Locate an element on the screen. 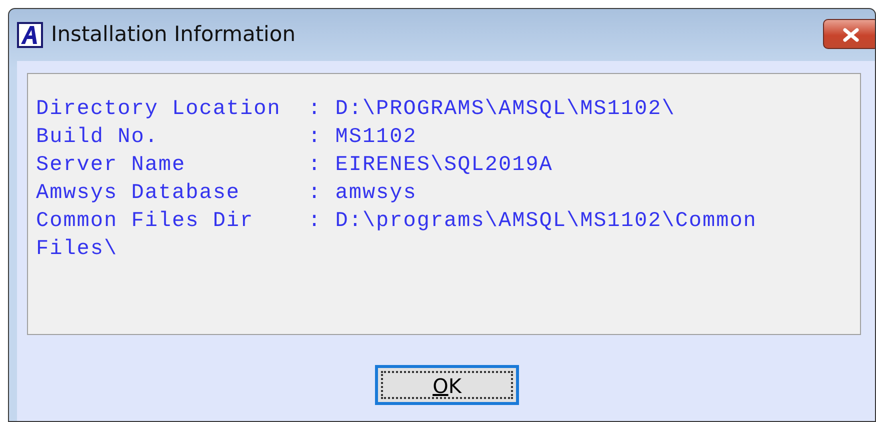  ok-button: OK is located at coordinates (447, 385).